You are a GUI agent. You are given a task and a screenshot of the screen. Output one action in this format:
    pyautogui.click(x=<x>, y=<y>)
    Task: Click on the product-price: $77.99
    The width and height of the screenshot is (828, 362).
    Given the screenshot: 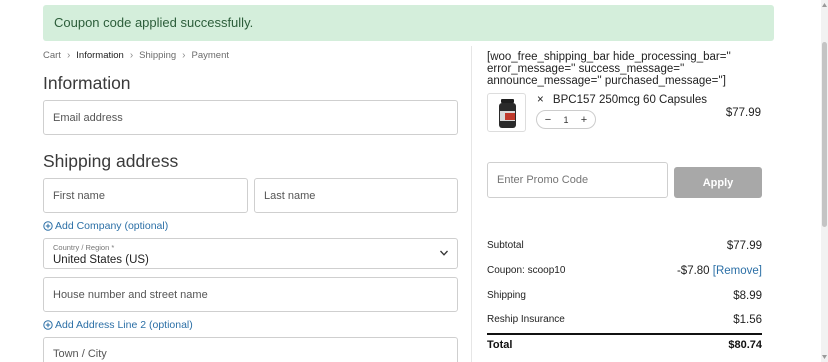 What is the action you would take?
    pyautogui.click(x=743, y=113)
    